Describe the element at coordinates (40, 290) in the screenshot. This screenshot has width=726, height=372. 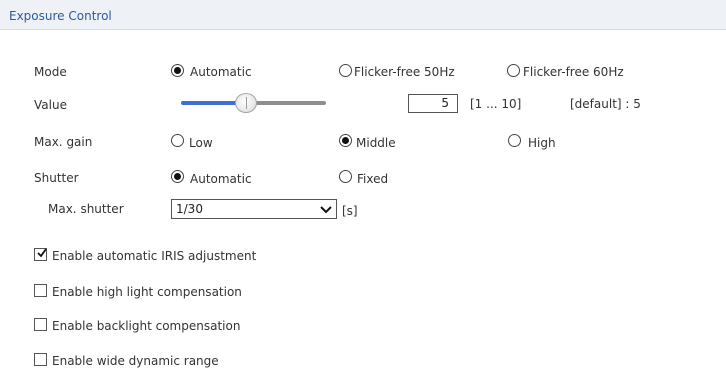
I see `high-light-checkbox` at that location.